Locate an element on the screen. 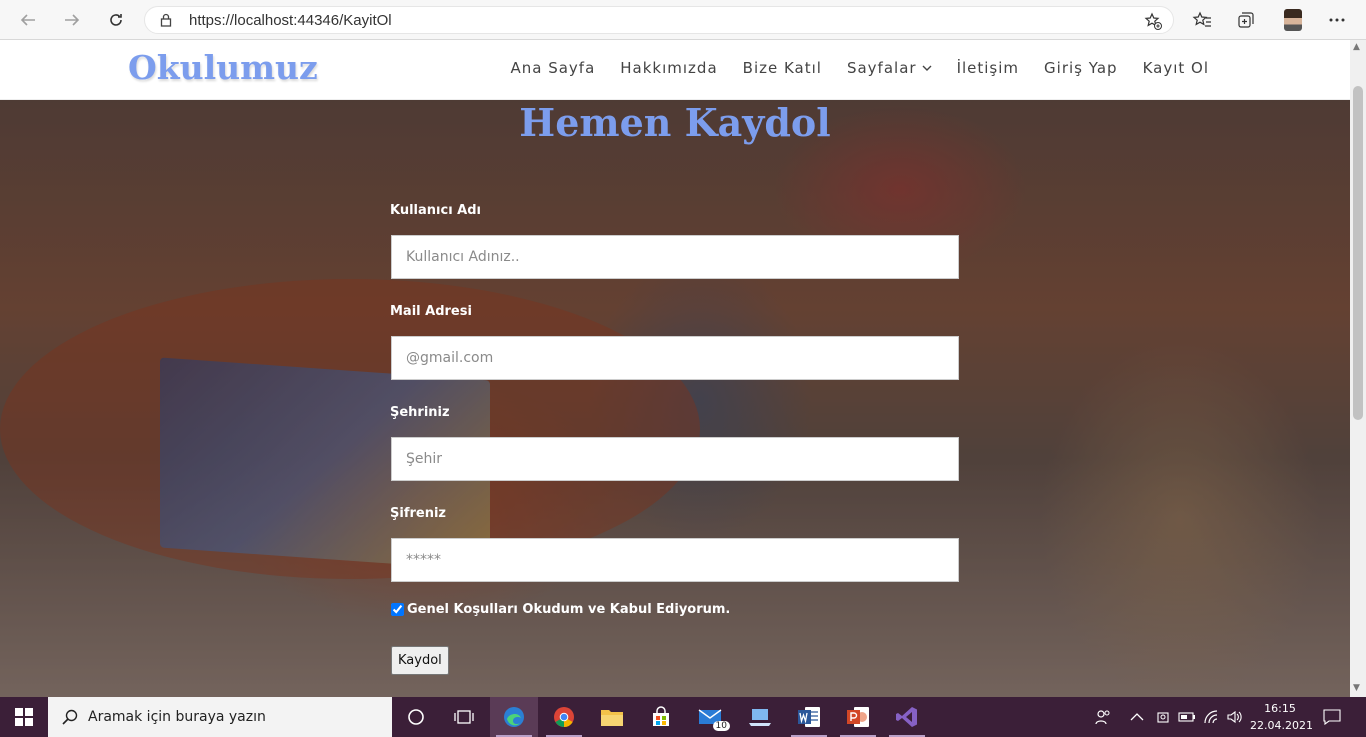  nav-link-pages-label: Sayfalar is located at coordinates (881, 68).